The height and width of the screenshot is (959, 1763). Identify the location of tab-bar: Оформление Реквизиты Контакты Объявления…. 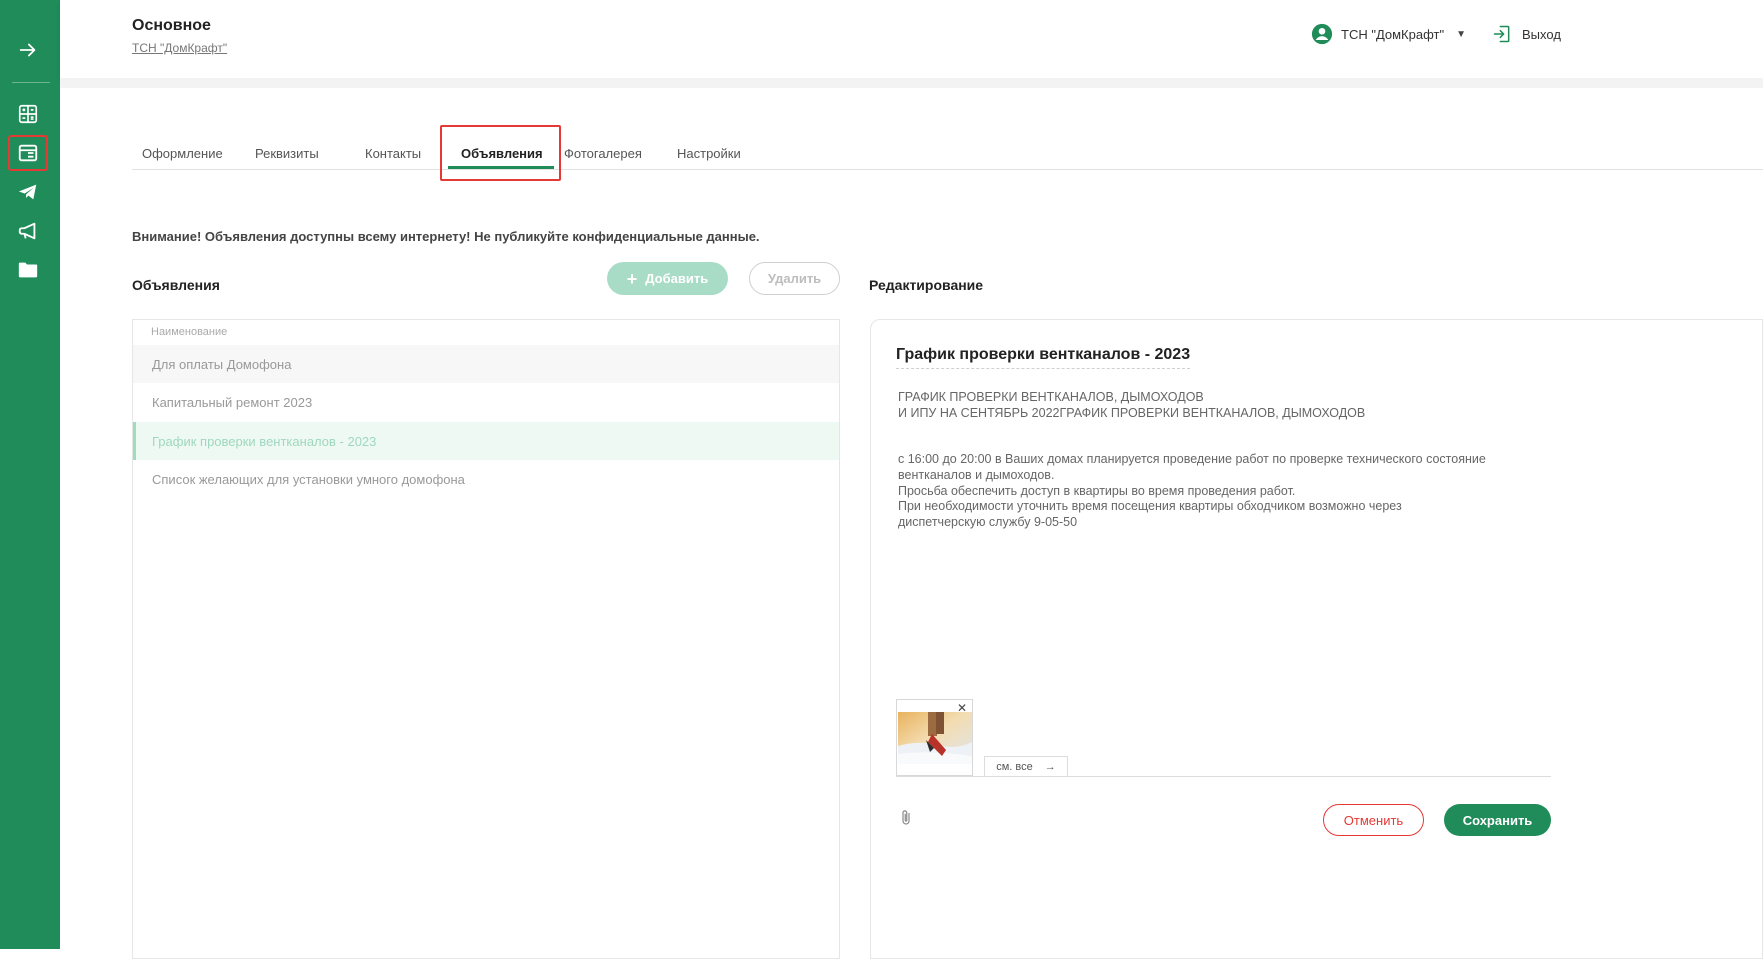
(947, 153).